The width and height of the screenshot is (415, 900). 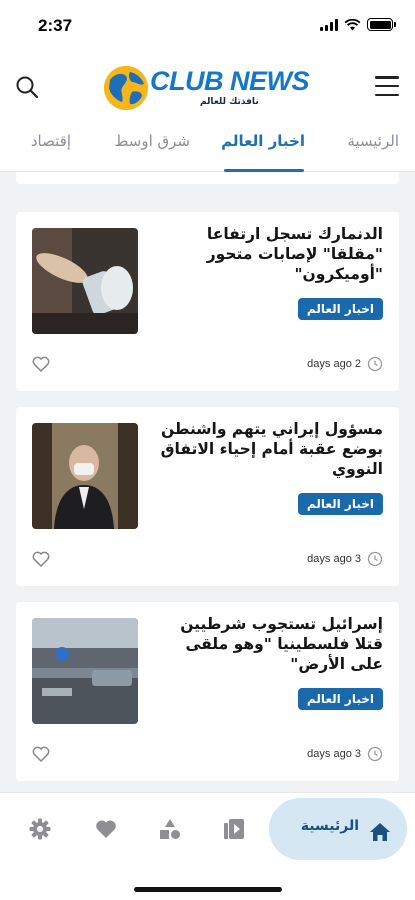 What do you see at coordinates (229, 102) in the screenshot?
I see `logo-subtitle: نافذتك للعالم` at bounding box center [229, 102].